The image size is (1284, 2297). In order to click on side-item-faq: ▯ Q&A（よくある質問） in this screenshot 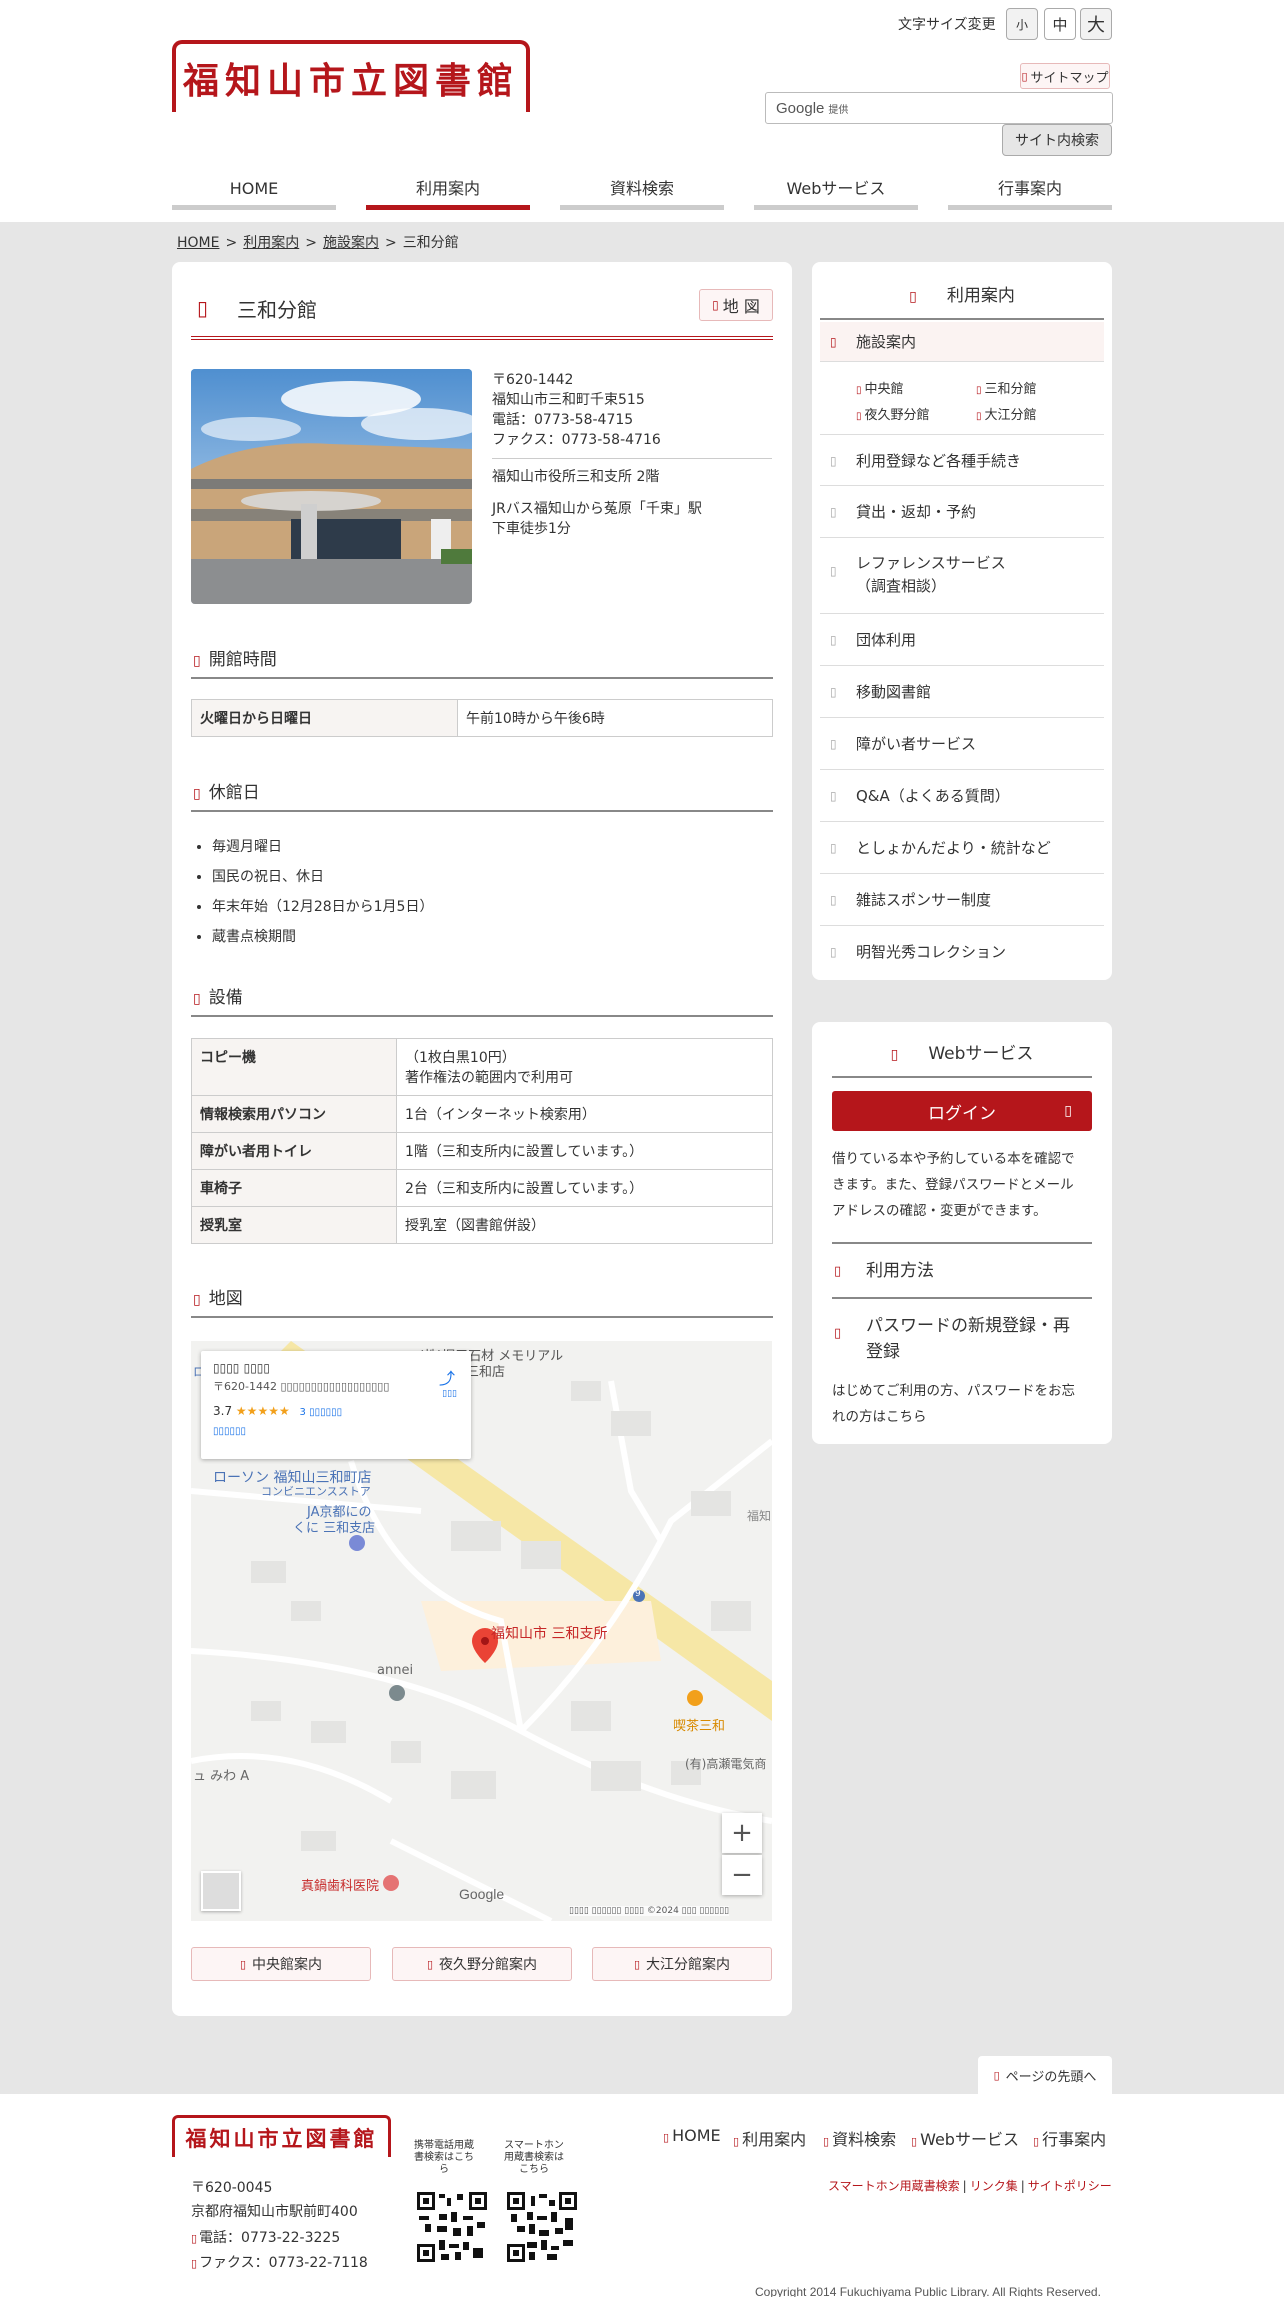, I will do `click(962, 796)`.